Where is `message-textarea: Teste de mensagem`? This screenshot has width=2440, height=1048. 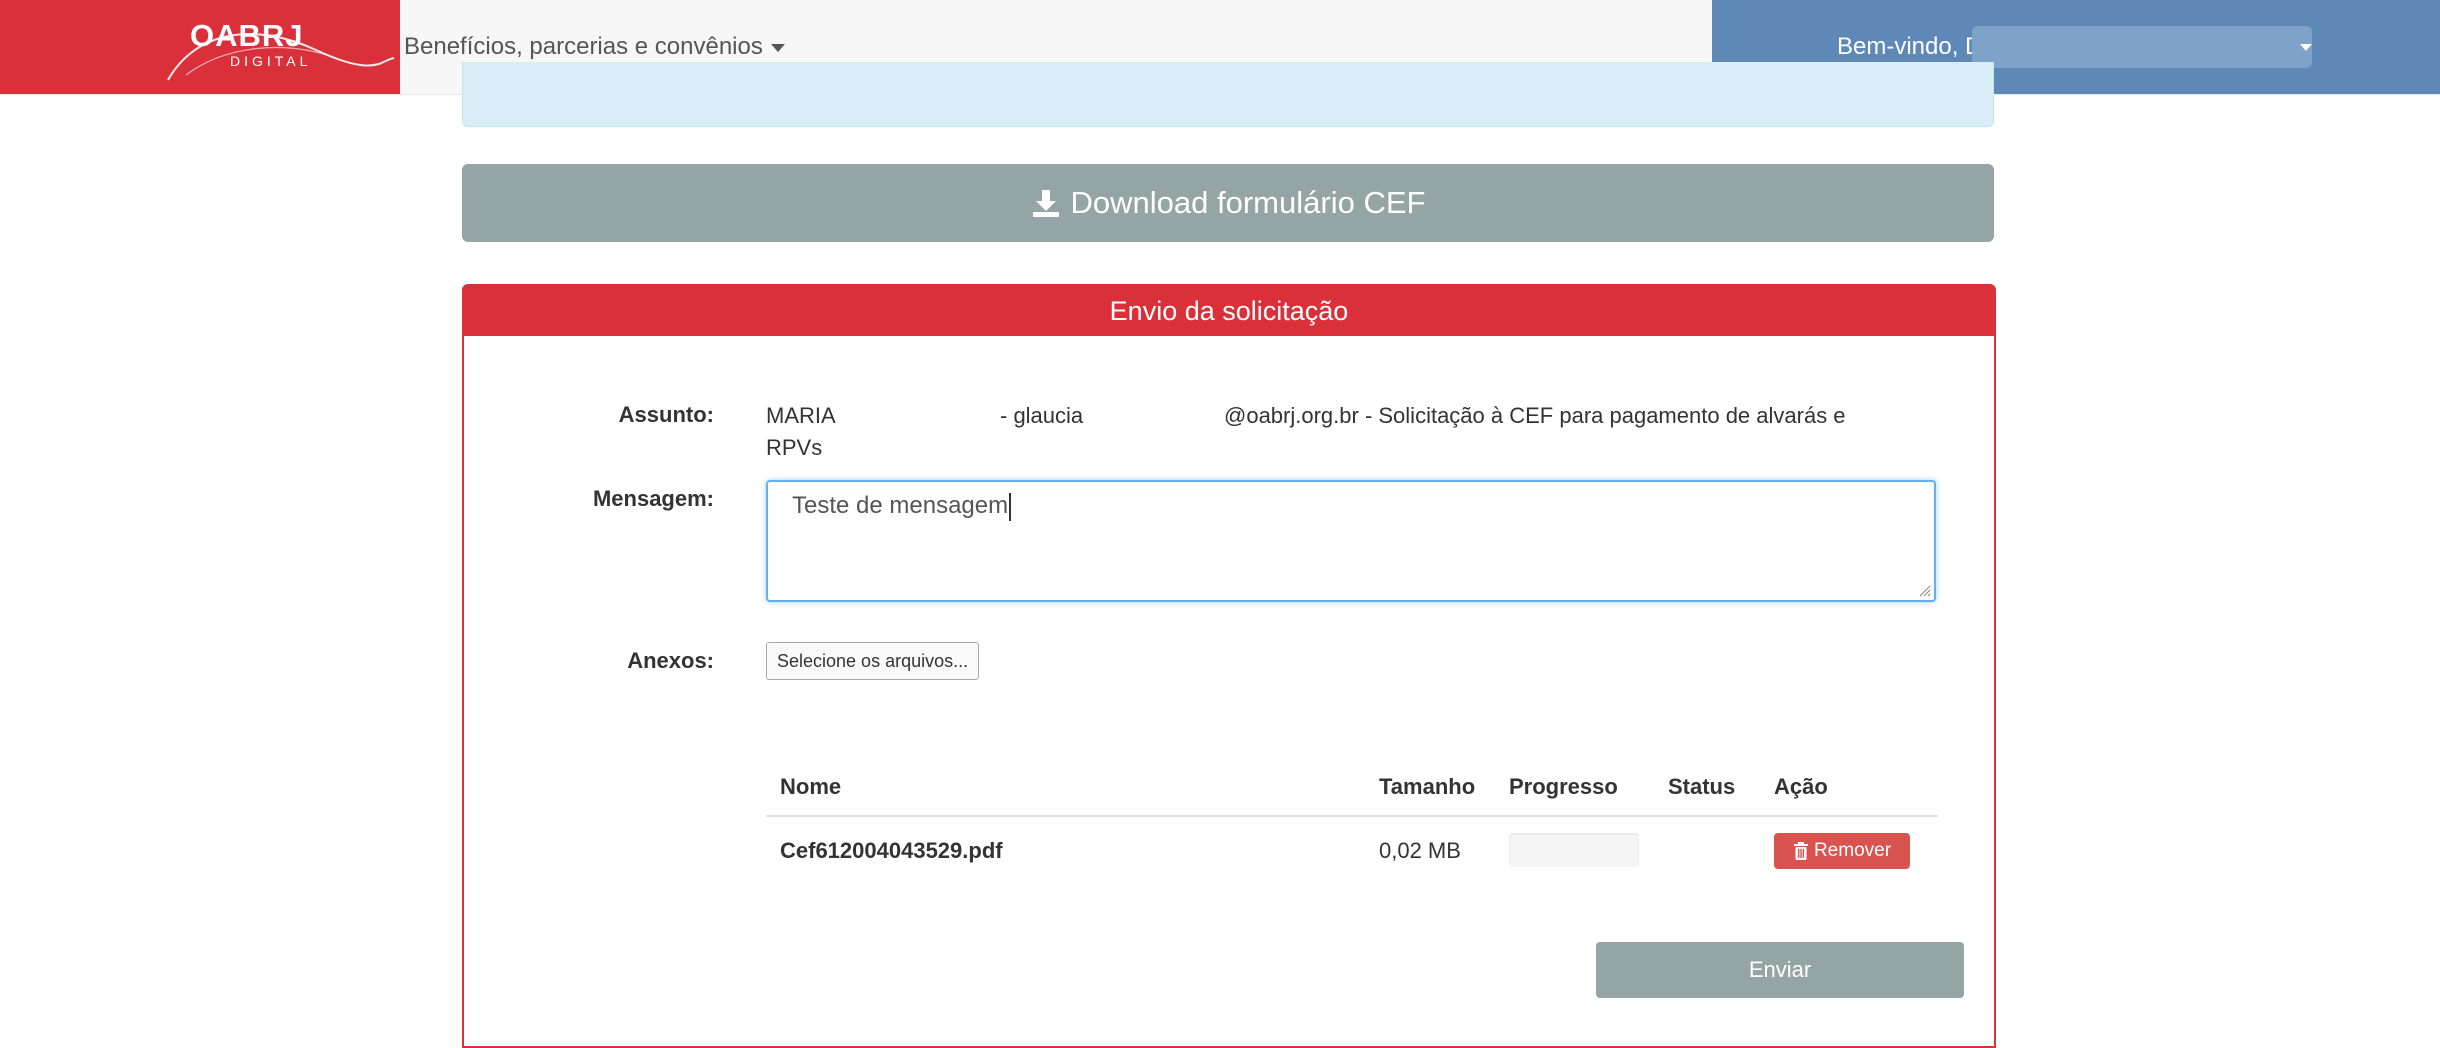 message-textarea: Teste de mensagem is located at coordinates (1351, 541).